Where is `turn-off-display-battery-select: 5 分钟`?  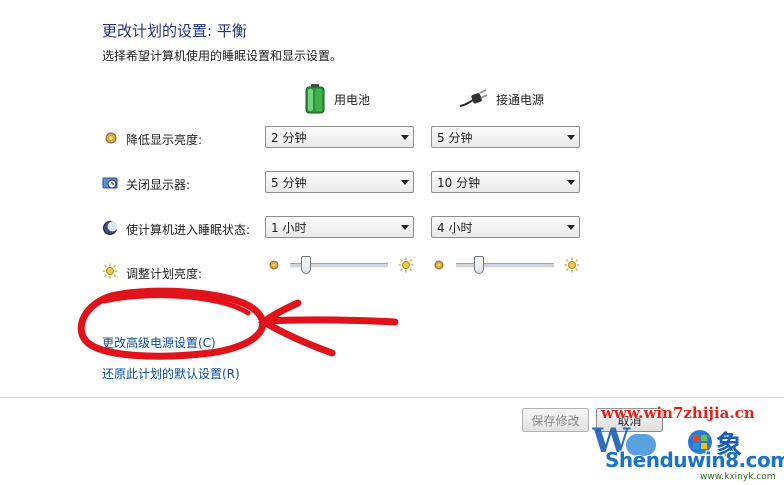 turn-off-display-battery-select: 5 分钟 is located at coordinates (339, 182).